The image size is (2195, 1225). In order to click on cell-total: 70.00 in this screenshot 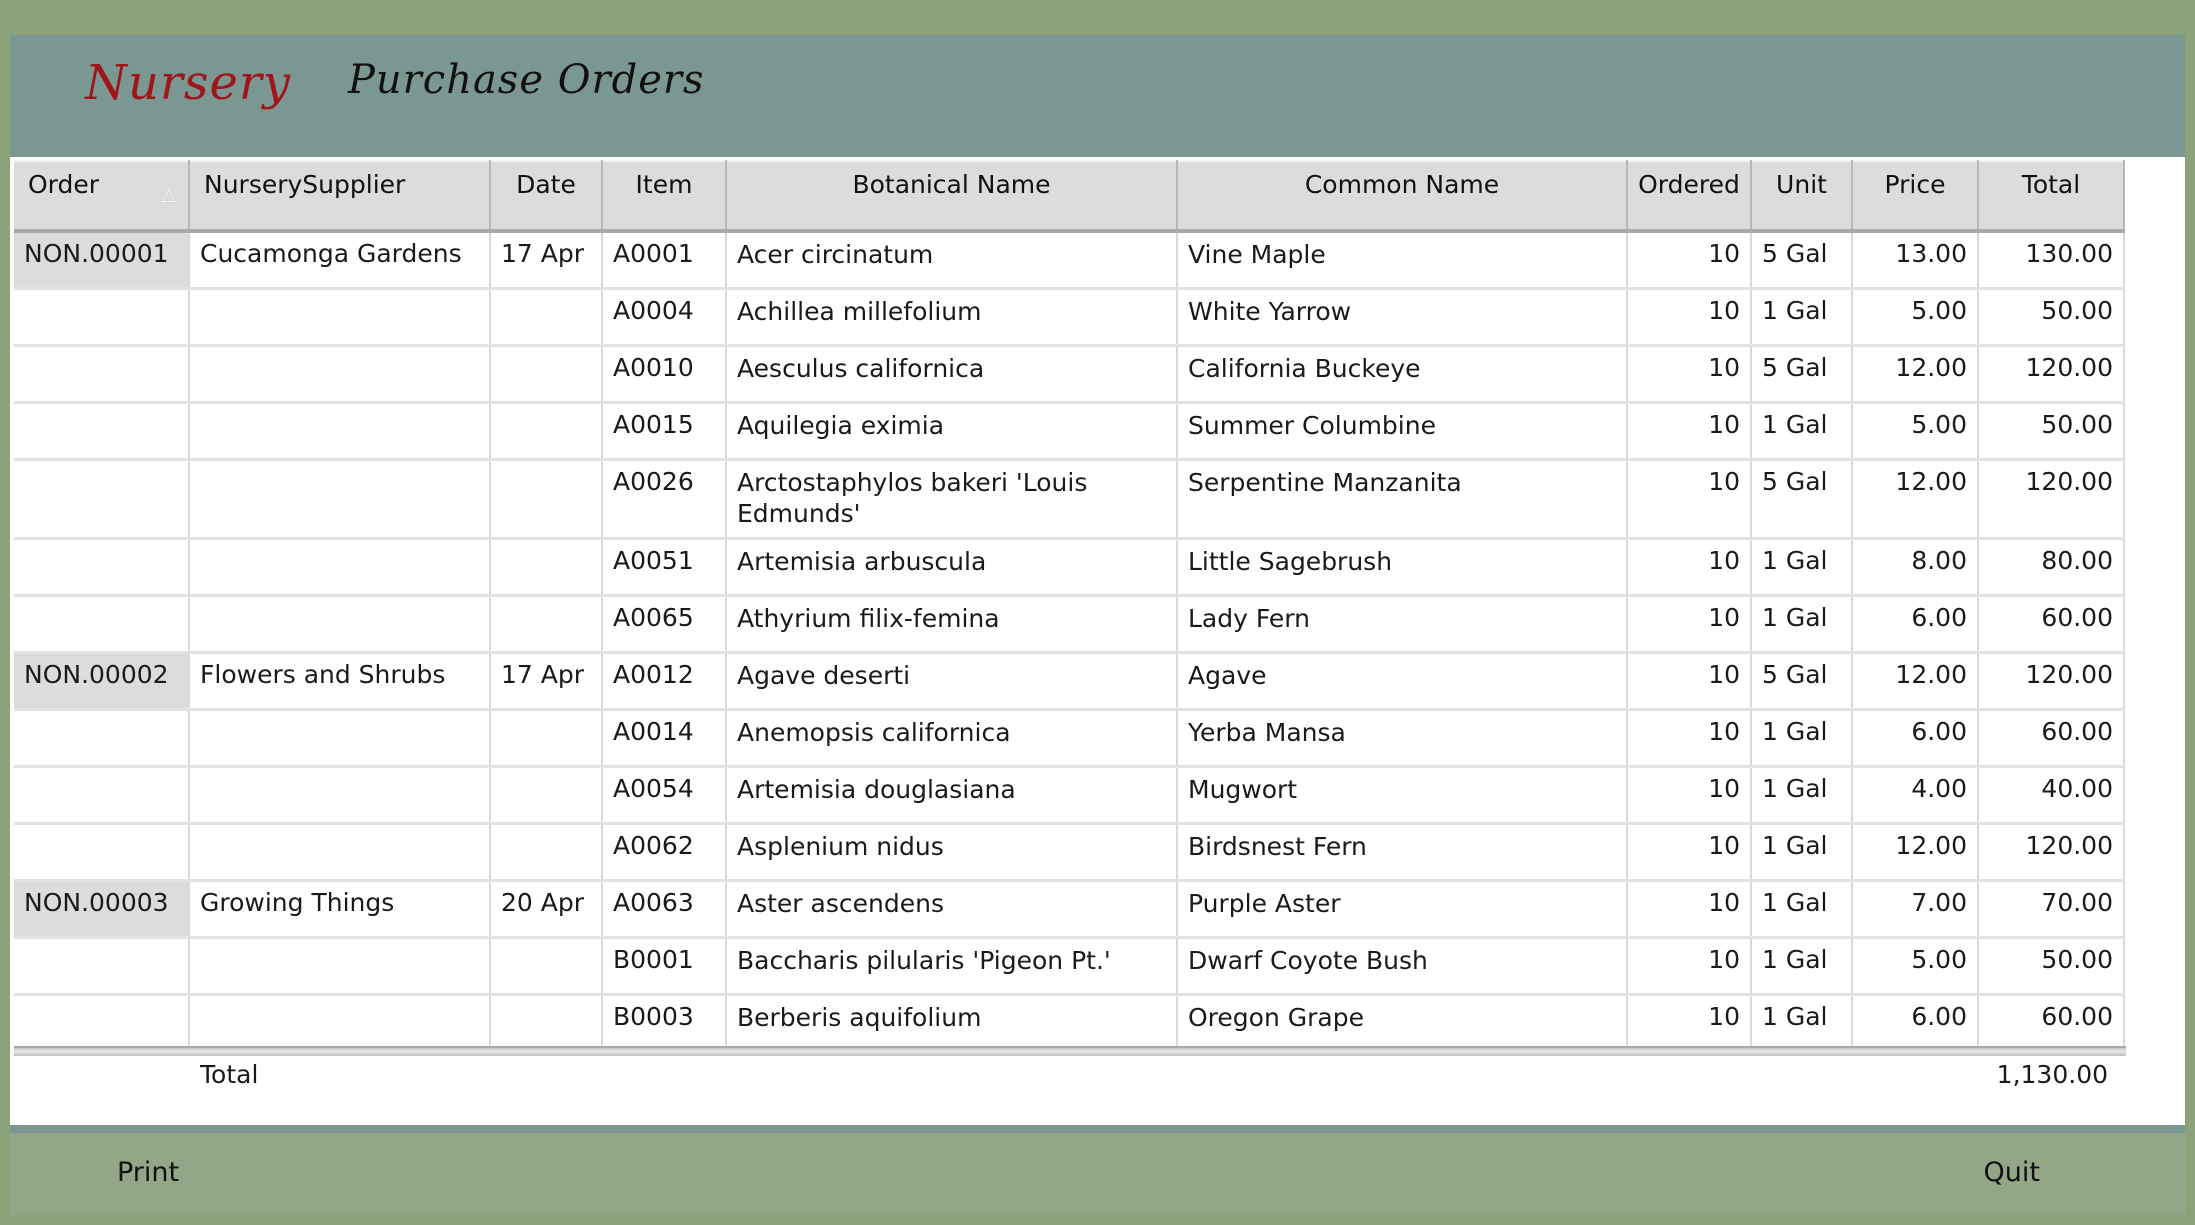, I will do `click(2051, 909)`.